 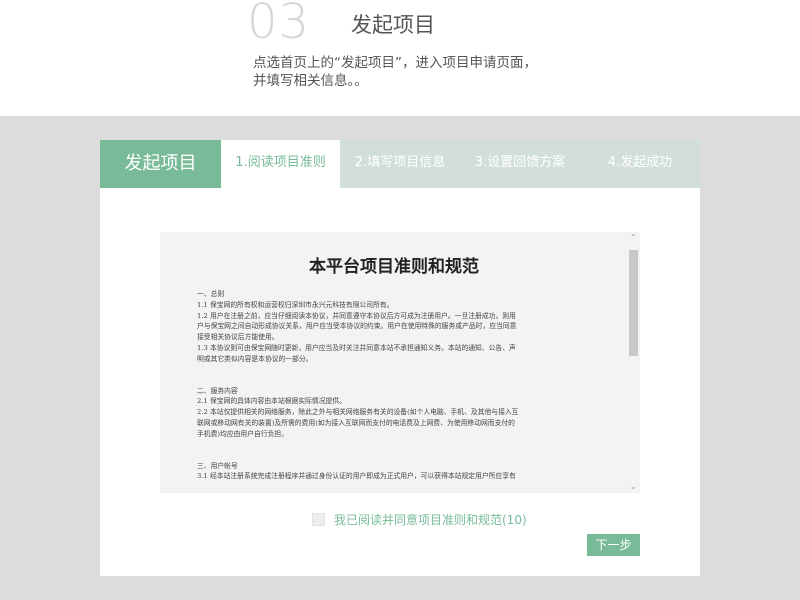 What do you see at coordinates (160, 164) in the screenshot?
I see `wizard-title: 发起项目` at bounding box center [160, 164].